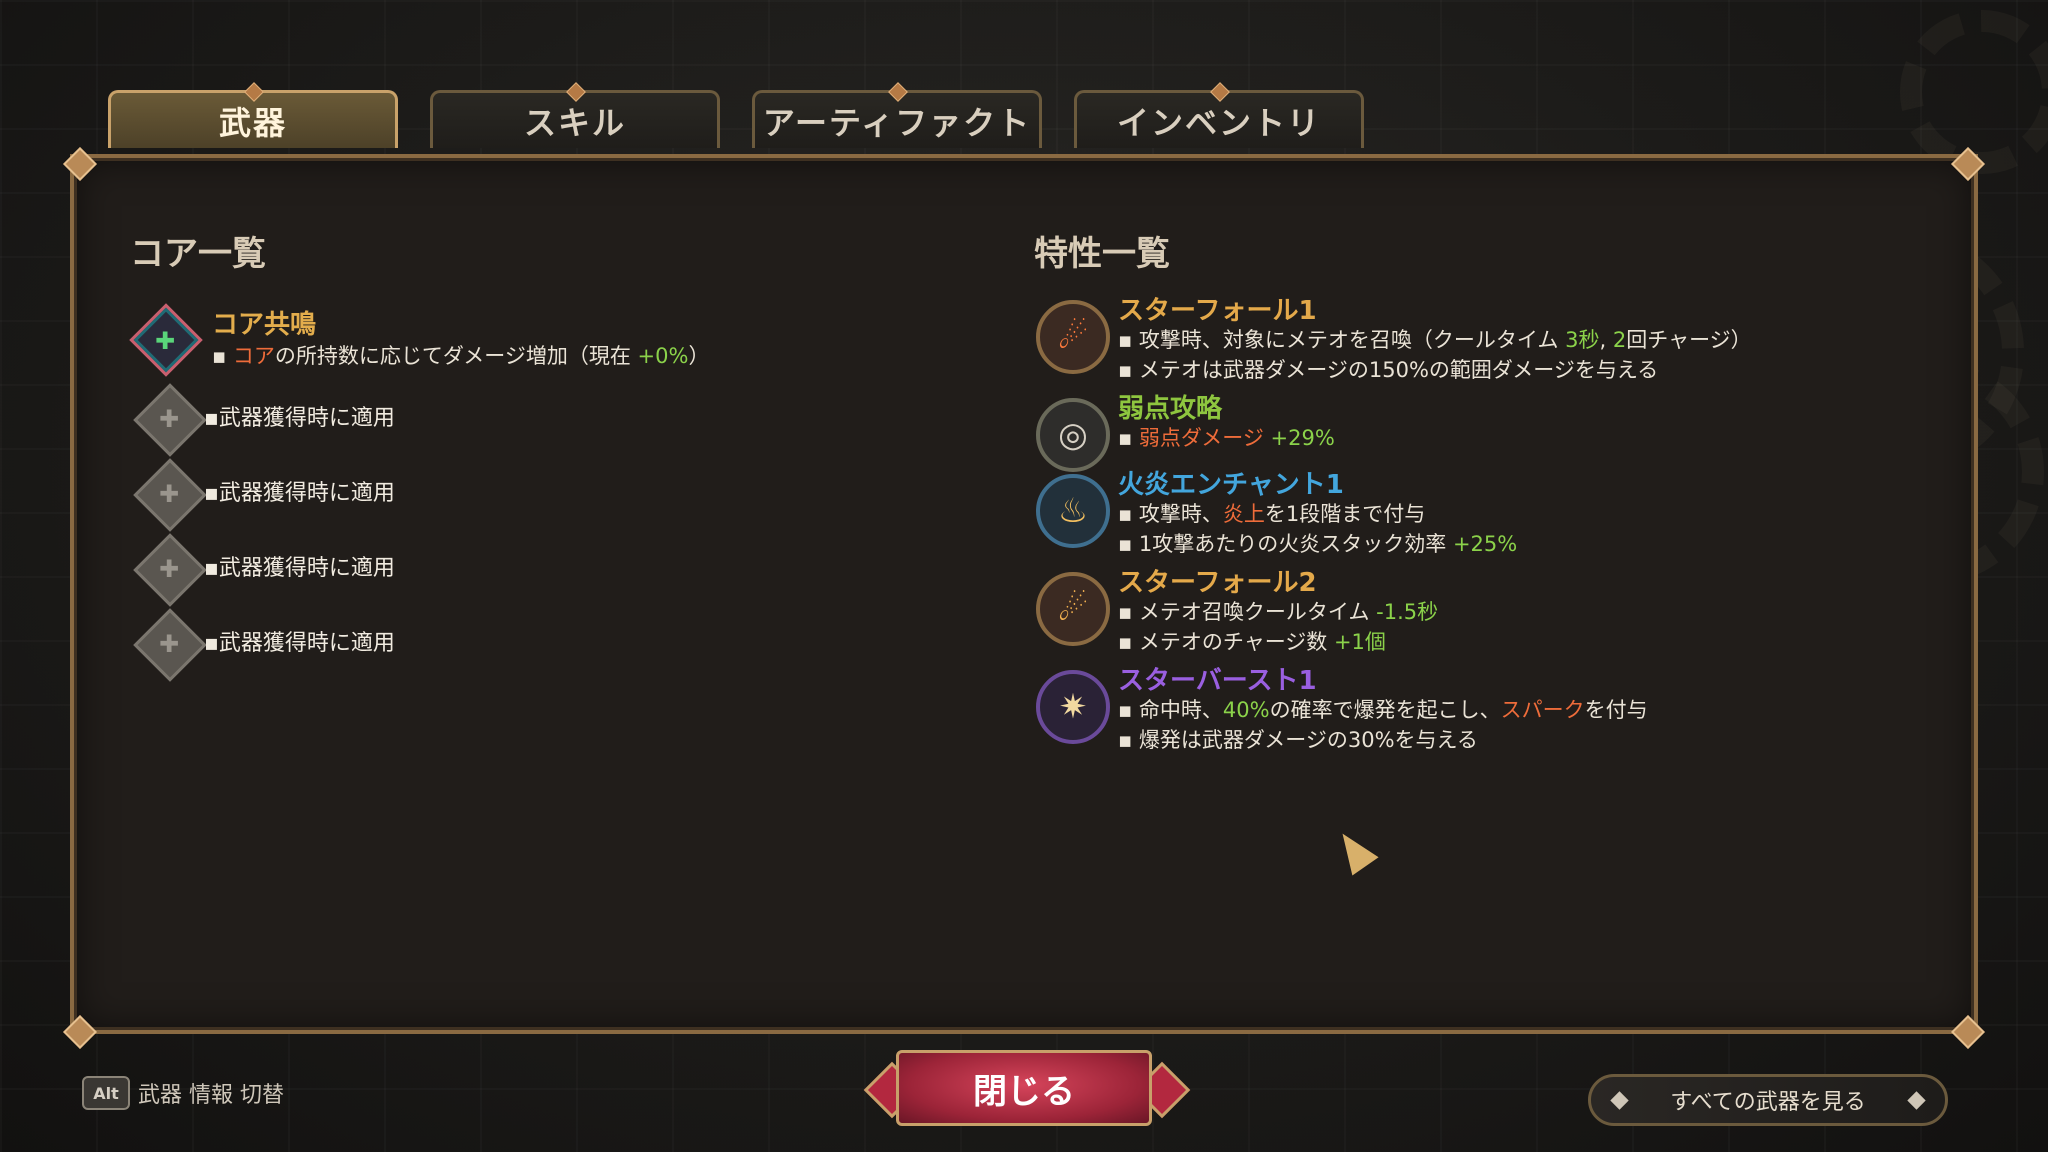  What do you see at coordinates (1974, 92) in the screenshot?
I see `sun-emblem-decoration` at bounding box center [1974, 92].